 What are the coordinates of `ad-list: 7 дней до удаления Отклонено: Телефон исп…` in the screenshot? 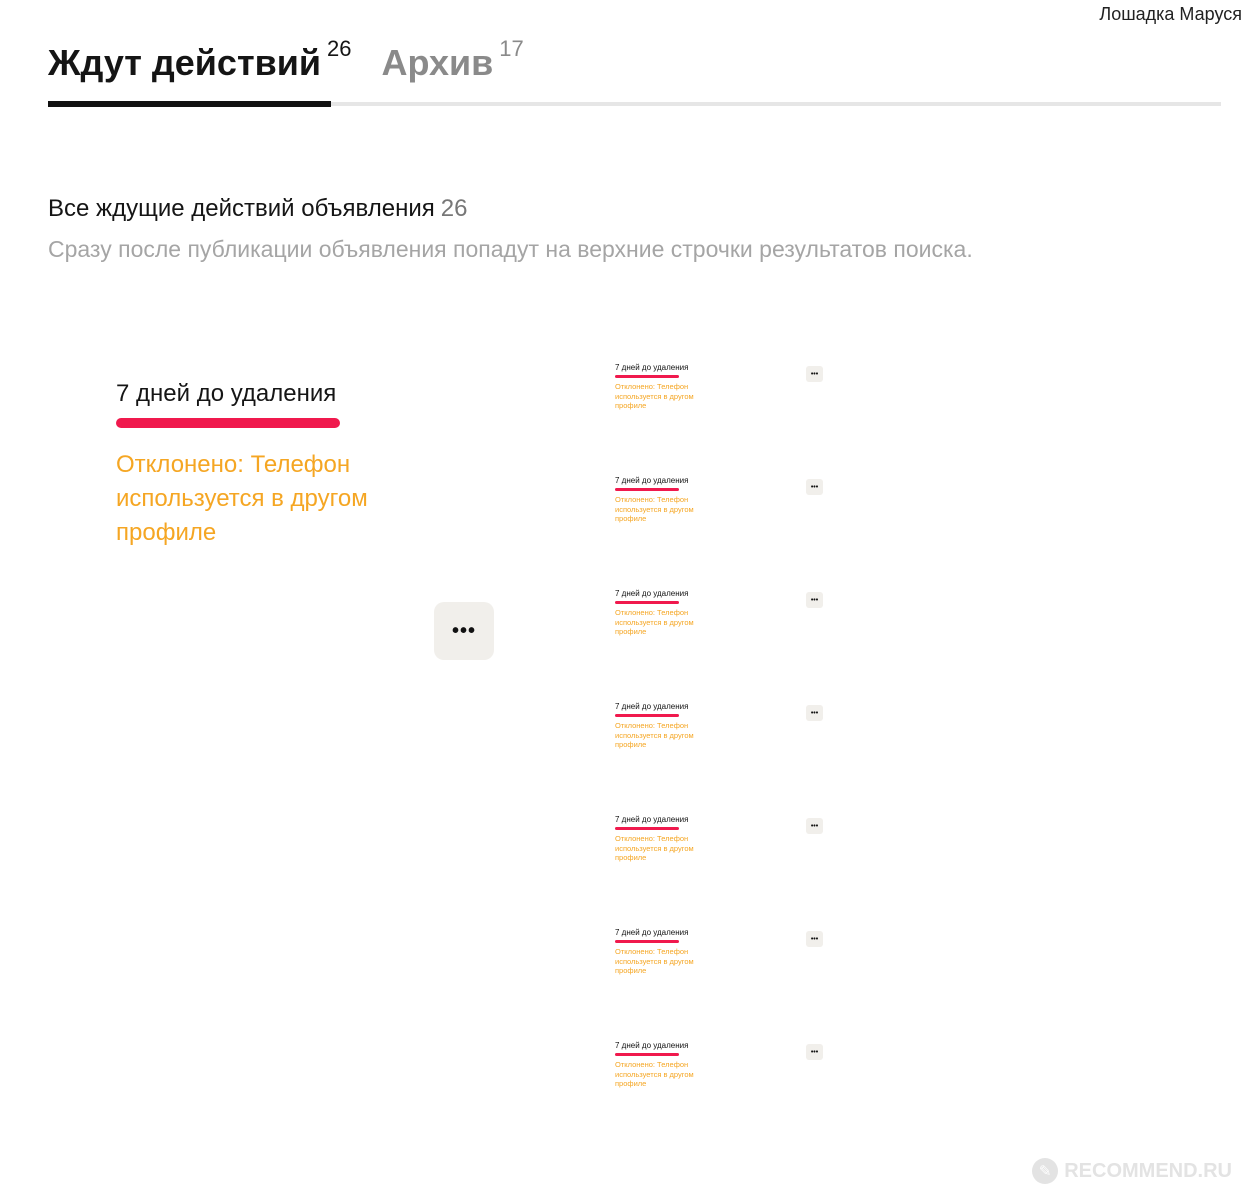 It's located at (725, 758).